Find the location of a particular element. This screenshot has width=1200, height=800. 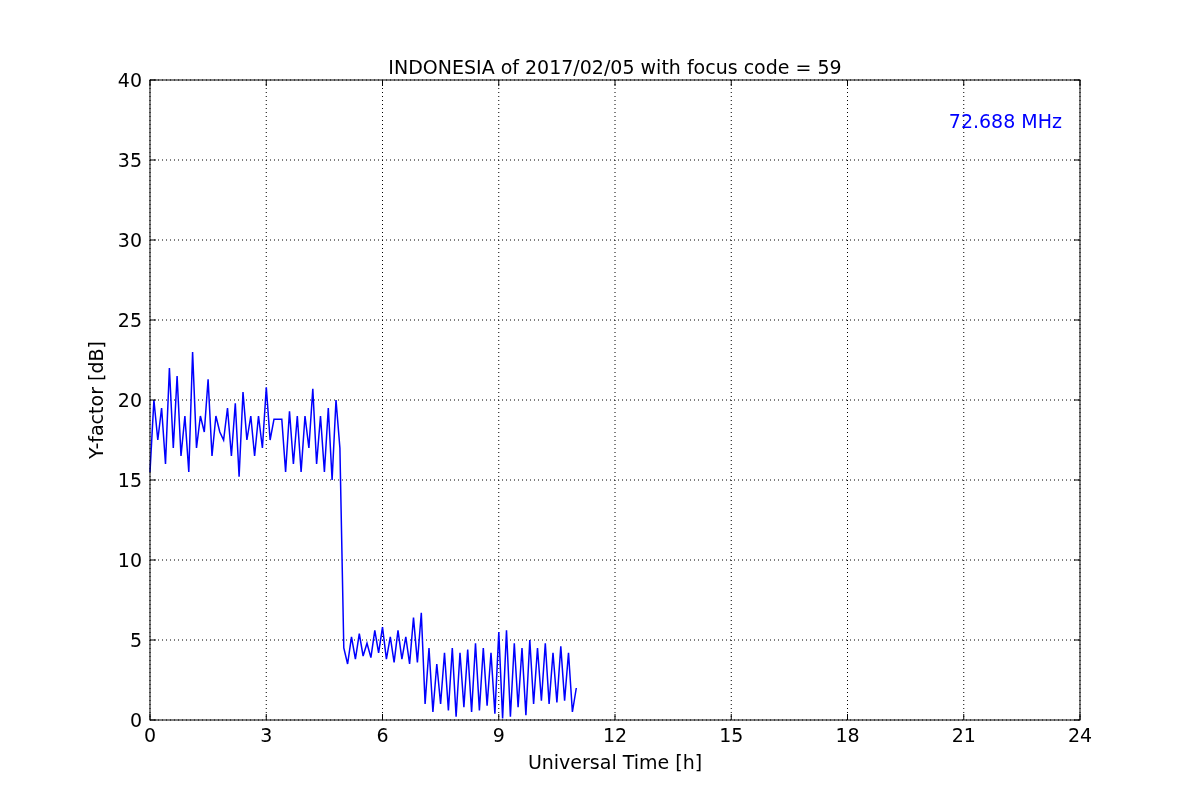

x-tick-label: 9 is located at coordinates (498, 735).